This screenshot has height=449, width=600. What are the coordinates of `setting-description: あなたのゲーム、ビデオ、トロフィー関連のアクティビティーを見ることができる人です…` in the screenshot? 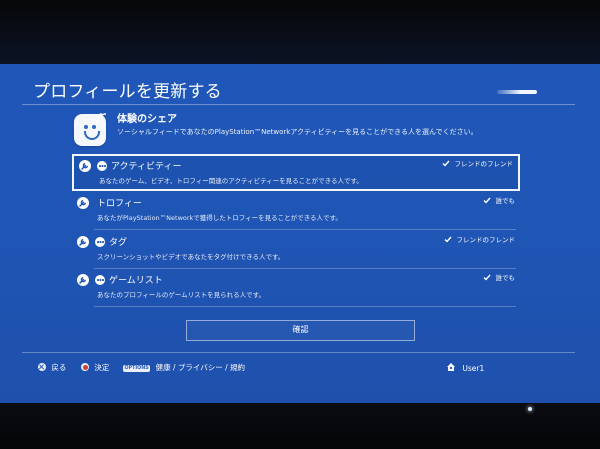 It's located at (231, 181).